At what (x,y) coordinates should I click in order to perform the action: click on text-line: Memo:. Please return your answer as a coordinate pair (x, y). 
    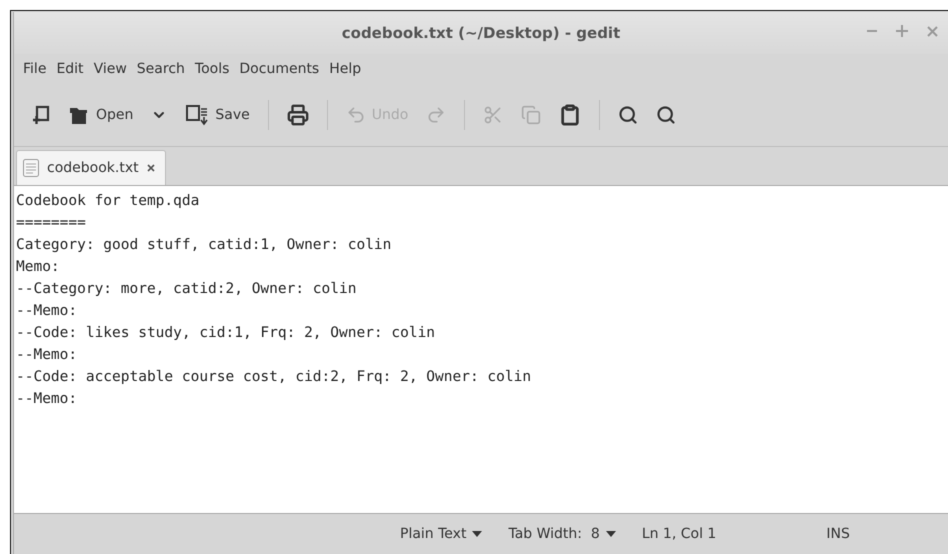
    Looking at the image, I should click on (38, 267).